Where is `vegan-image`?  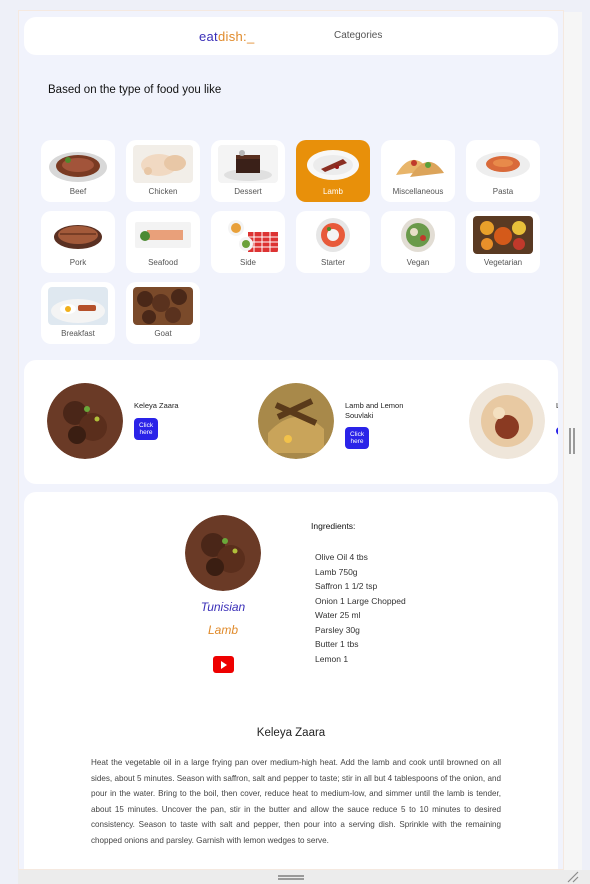
vegan-image is located at coordinates (418, 235).